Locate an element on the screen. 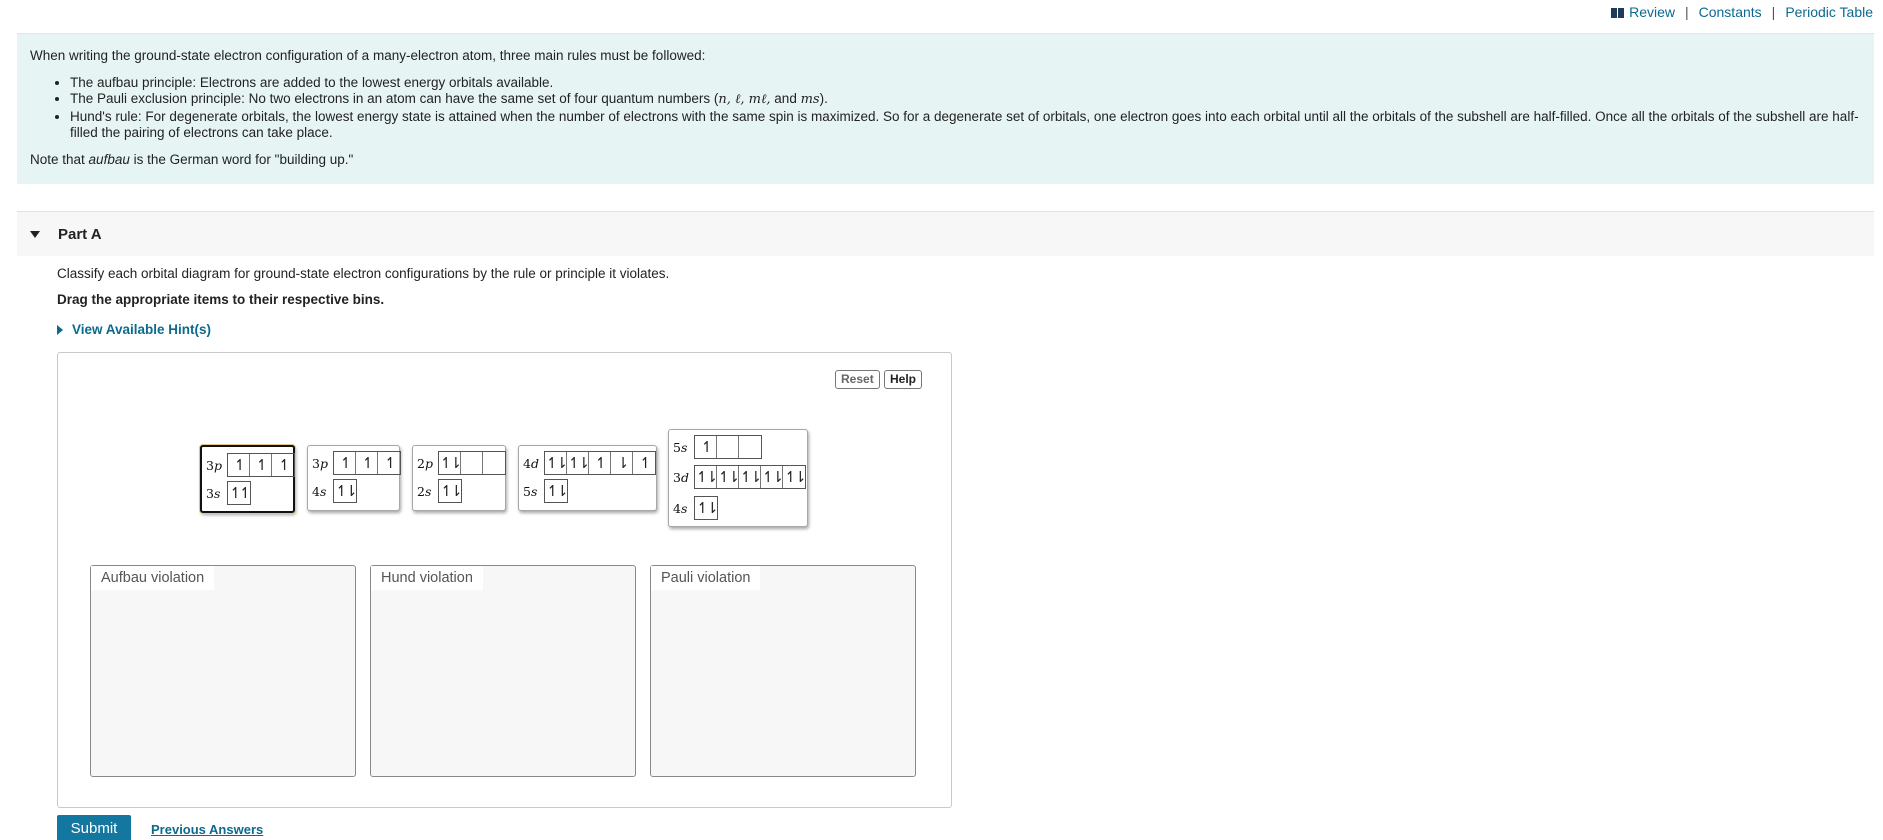 Image resolution: width=1883 pixels, height=840 pixels. part-a-header: Part A is located at coordinates (945, 234).